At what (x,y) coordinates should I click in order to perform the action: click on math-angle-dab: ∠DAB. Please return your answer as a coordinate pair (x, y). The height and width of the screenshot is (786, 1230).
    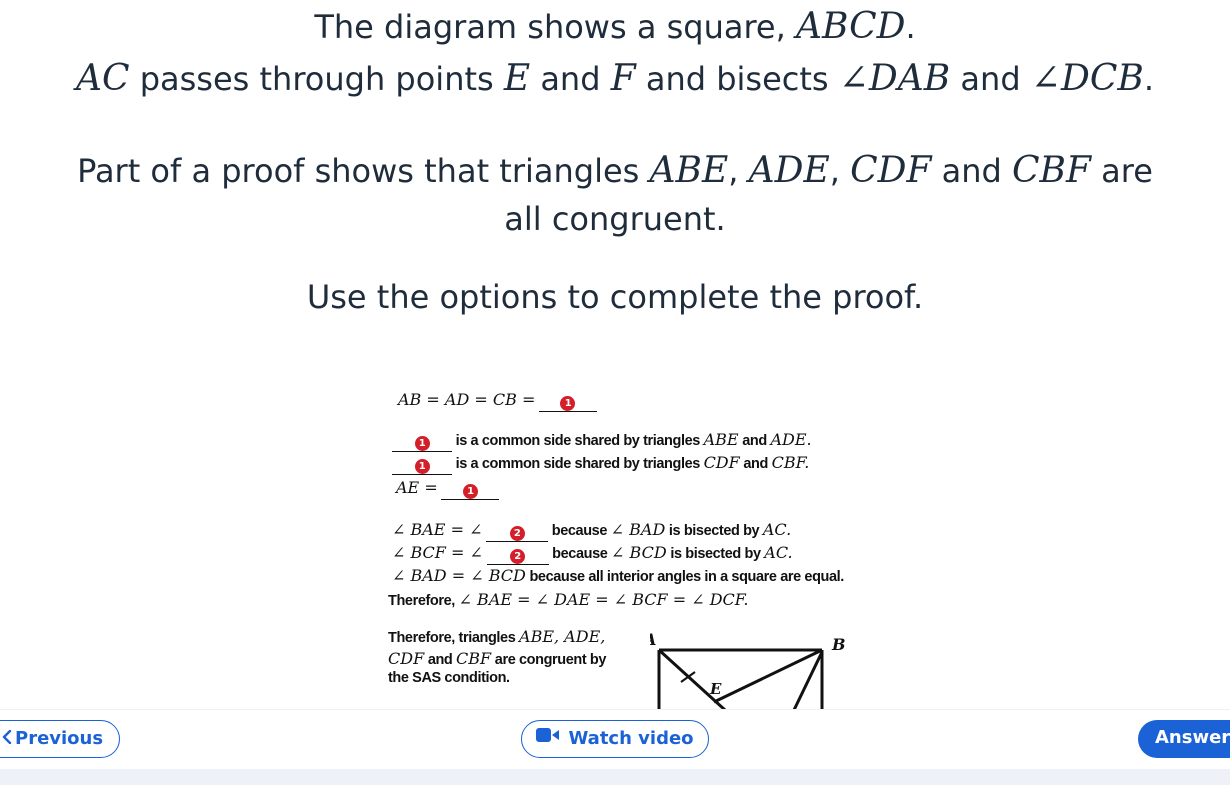
    Looking at the image, I should click on (894, 78).